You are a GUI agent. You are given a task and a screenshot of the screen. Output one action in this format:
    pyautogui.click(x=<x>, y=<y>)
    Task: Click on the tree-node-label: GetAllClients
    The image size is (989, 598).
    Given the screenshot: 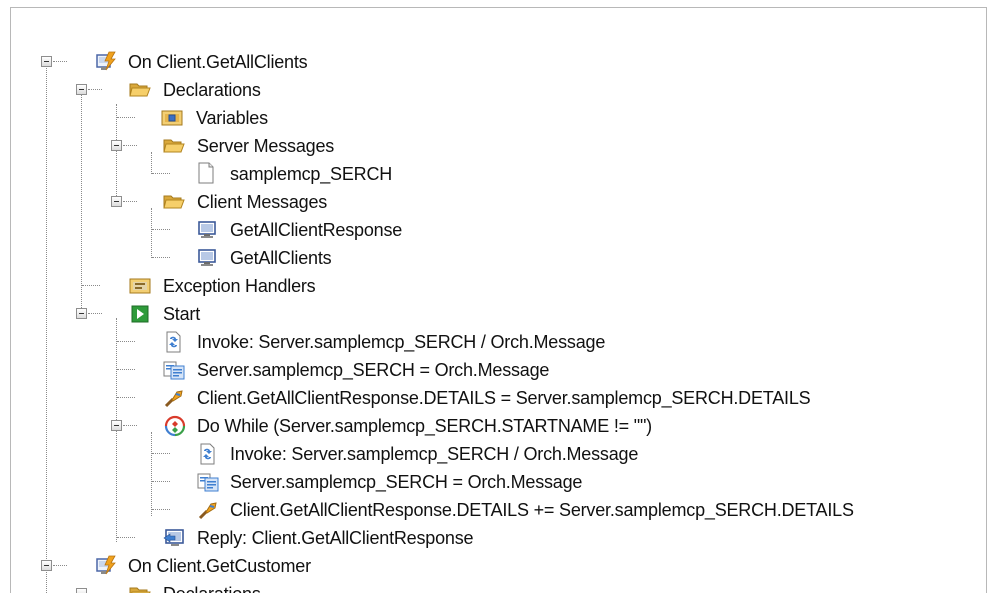 What is the action you would take?
    pyautogui.click(x=281, y=258)
    